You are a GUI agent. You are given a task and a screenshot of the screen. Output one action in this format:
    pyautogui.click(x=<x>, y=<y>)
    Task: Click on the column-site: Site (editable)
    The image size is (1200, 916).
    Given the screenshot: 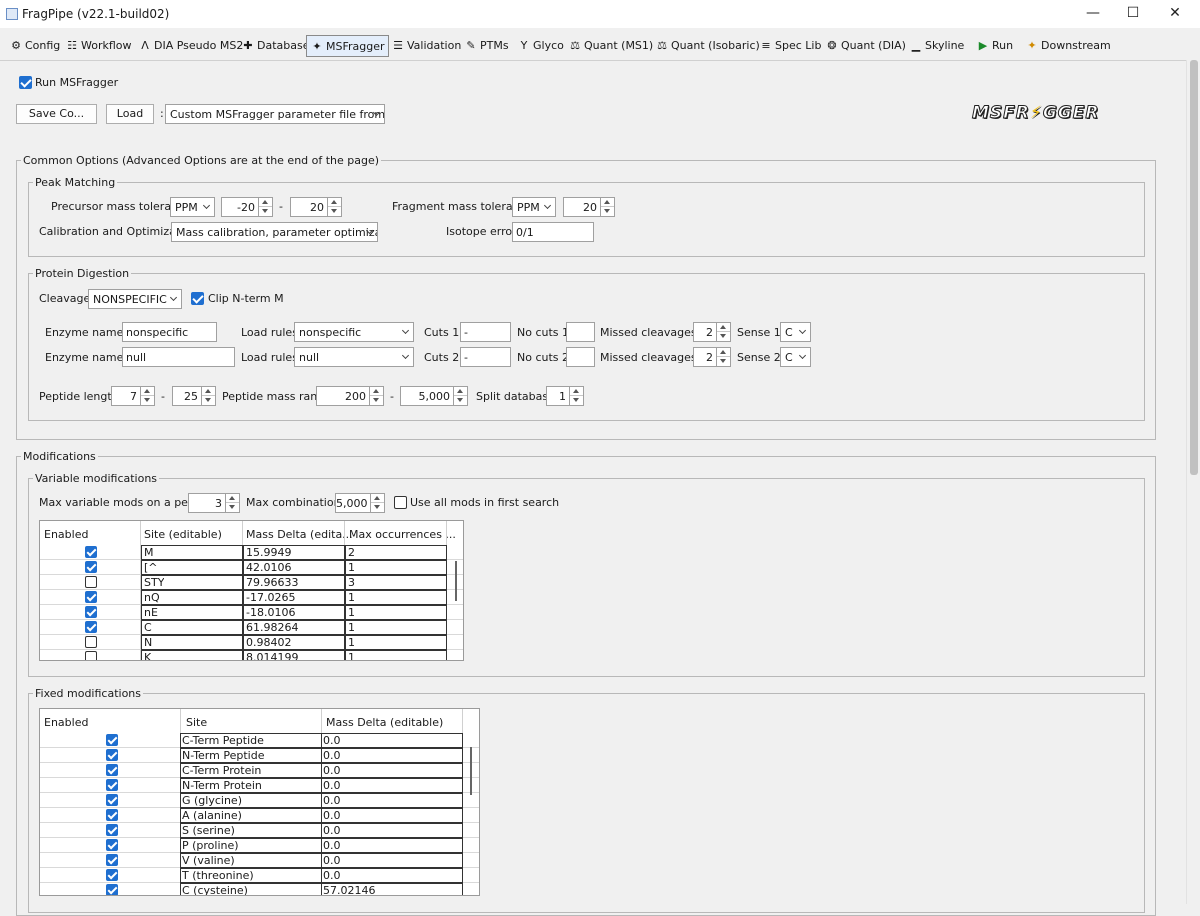 What is the action you would take?
    pyautogui.click(x=183, y=534)
    